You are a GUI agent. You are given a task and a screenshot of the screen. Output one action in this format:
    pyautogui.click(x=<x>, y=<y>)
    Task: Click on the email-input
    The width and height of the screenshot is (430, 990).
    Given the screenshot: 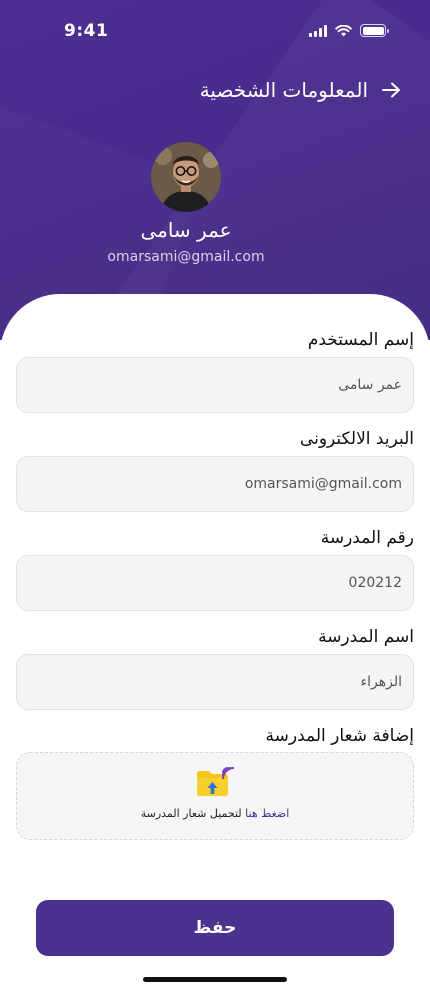 What is the action you would take?
    pyautogui.click(x=215, y=484)
    